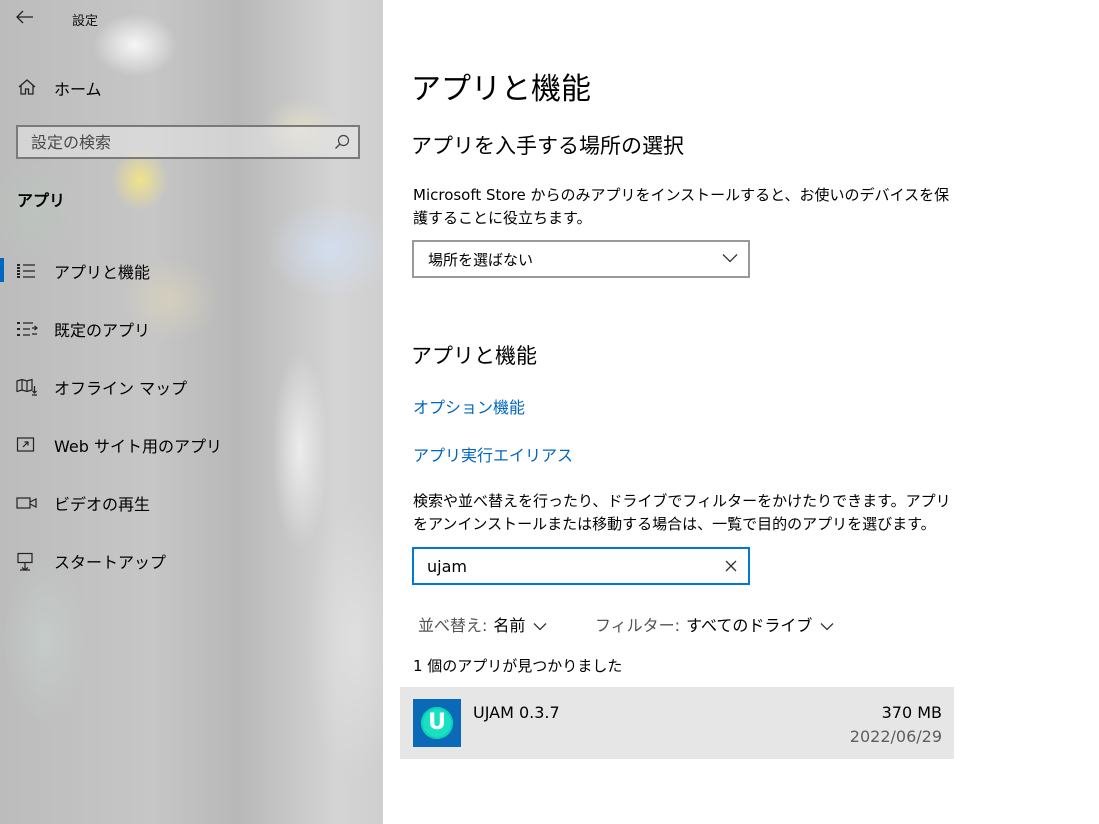 The height and width of the screenshot is (824, 1099). Describe the element at coordinates (27, 87) in the screenshot. I see `home-icon` at that location.